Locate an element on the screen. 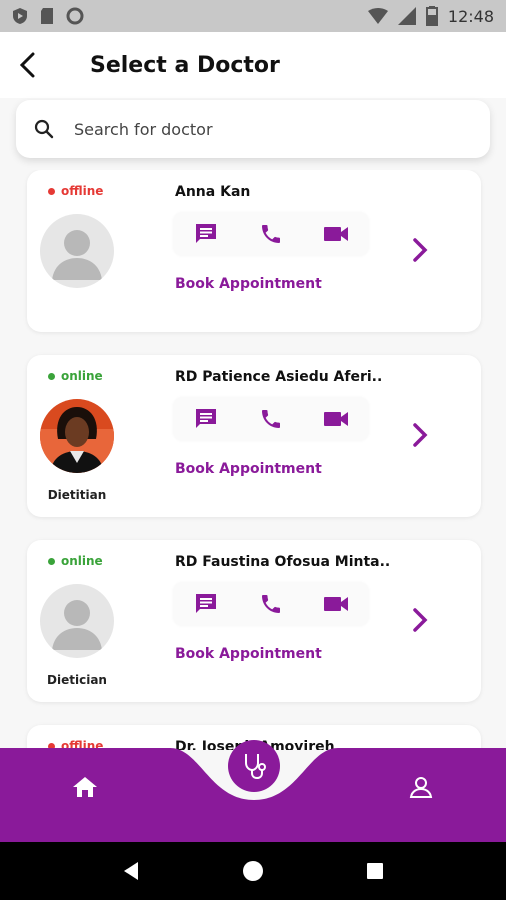 The width and height of the screenshot is (506, 900). system-back-button is located at coordinates (131, 871).